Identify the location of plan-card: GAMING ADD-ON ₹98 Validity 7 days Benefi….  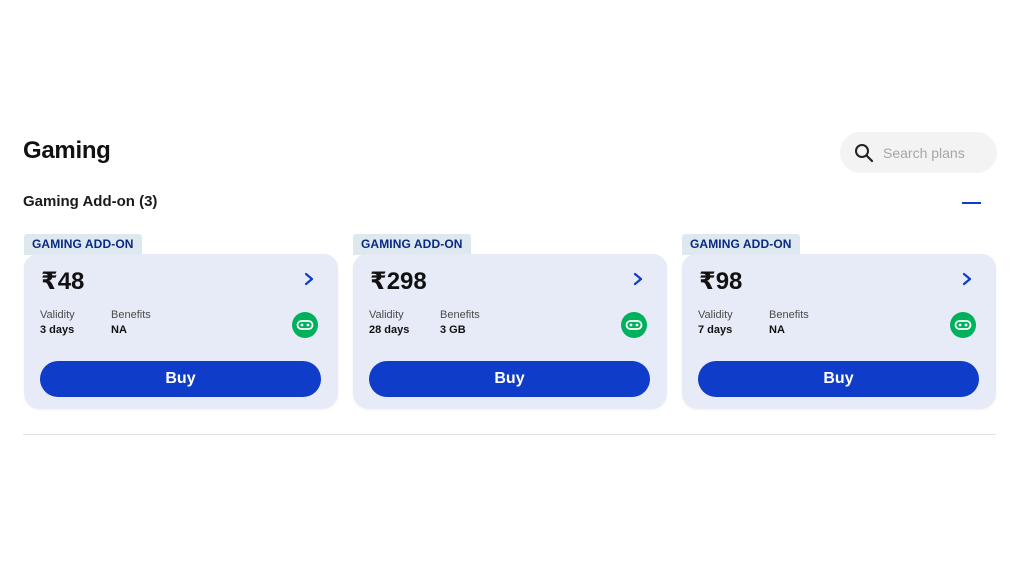
(839, 322).